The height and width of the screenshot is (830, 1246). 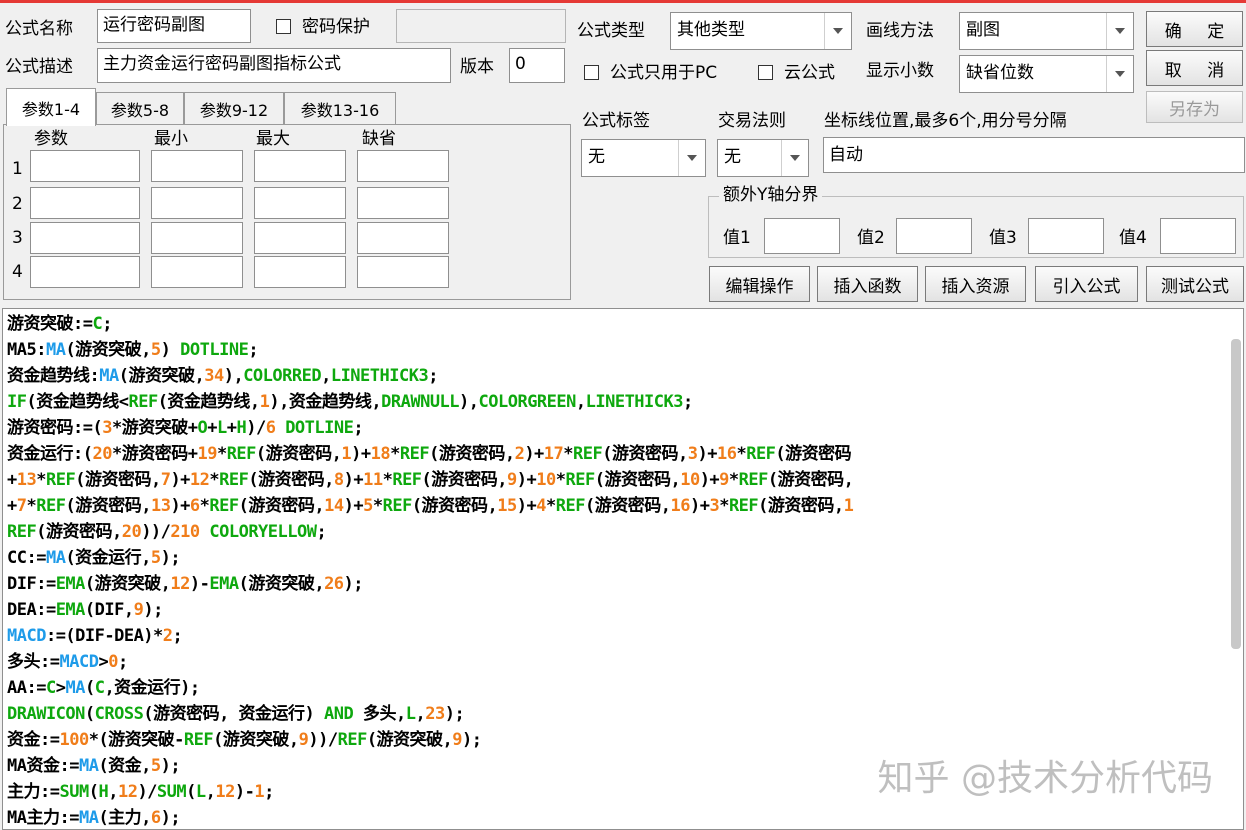 I want to click on code-token: :=(DIF-DEA)*, so click(x=104, y=636).